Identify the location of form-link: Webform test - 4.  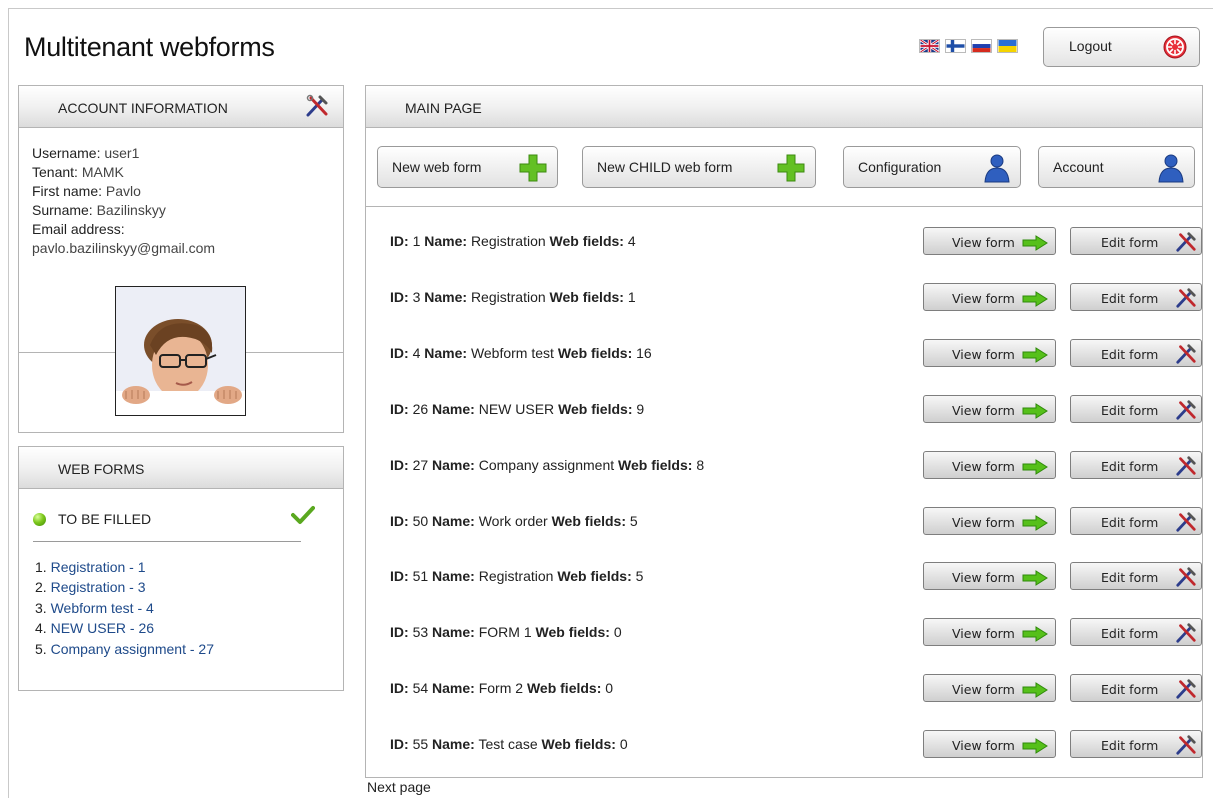
(102, 608).